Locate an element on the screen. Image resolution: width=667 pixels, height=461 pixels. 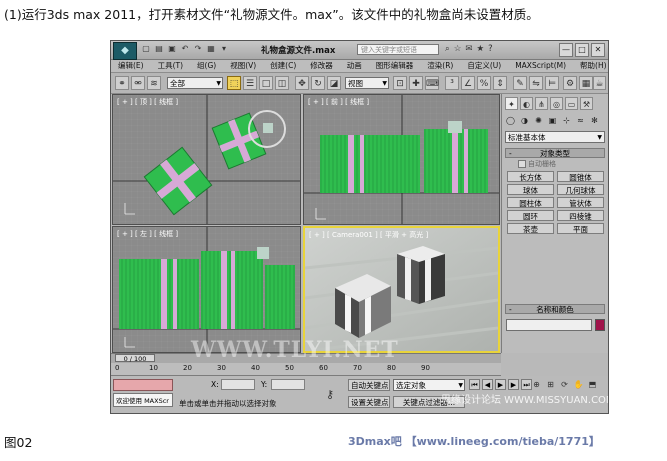
maxscript-listener-mini is located at coordinates (143, 385).